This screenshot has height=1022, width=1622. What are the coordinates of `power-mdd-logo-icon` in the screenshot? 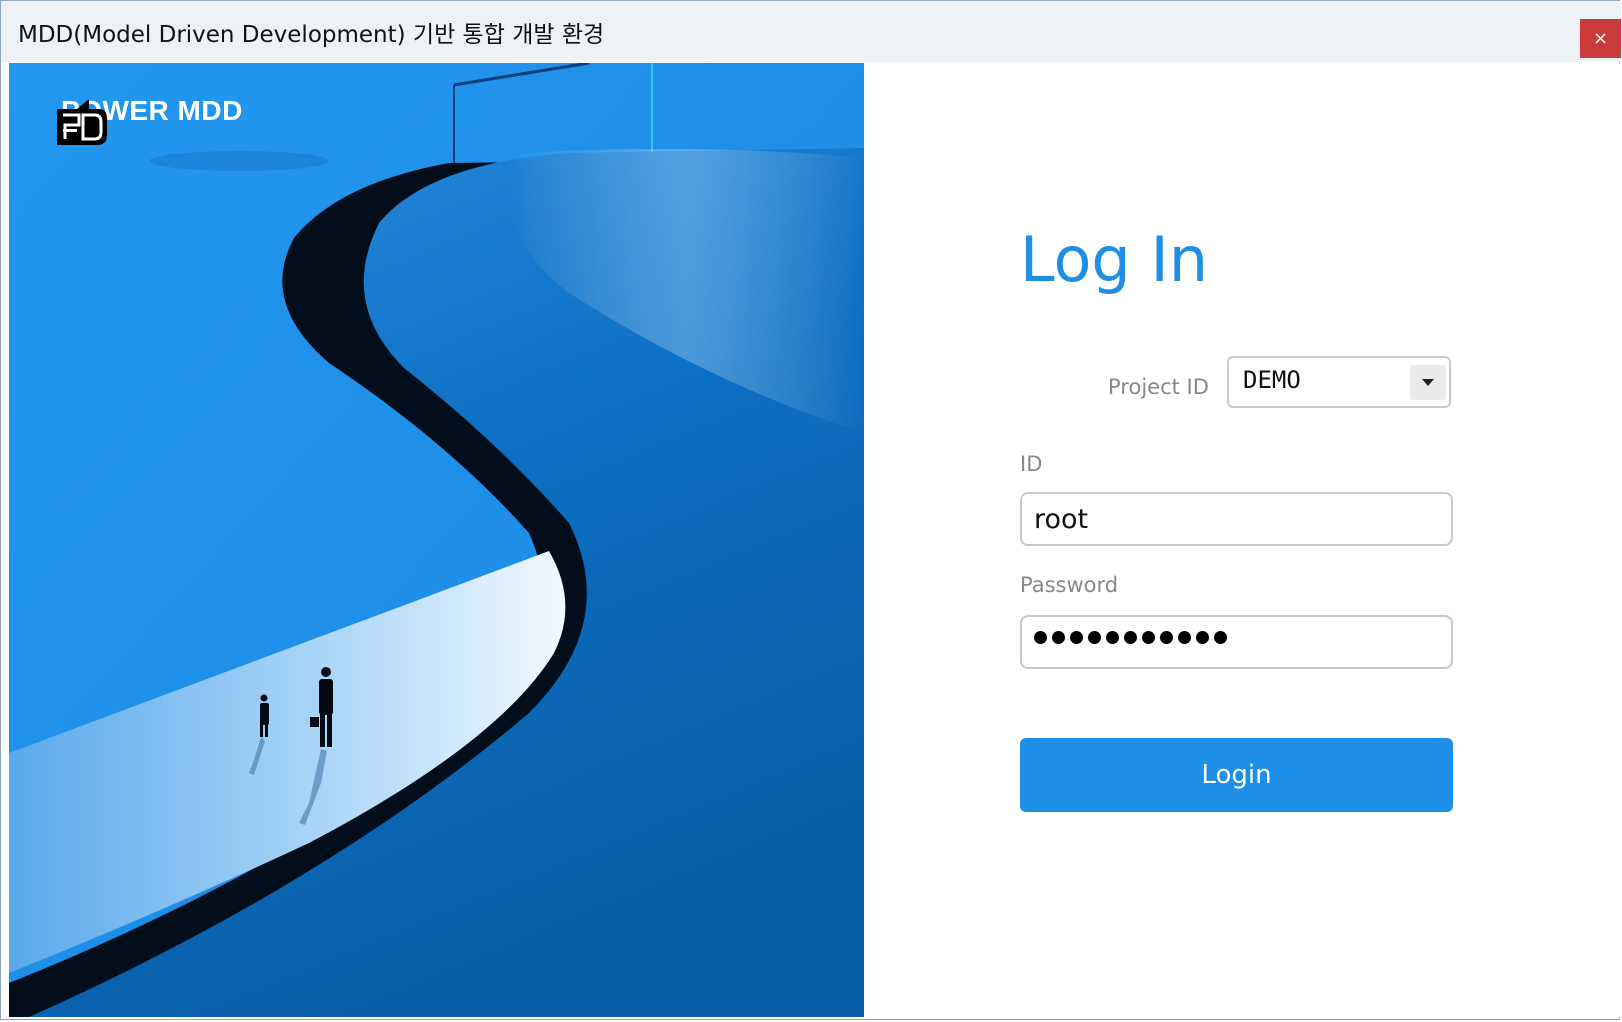 It's located at (82, 122).